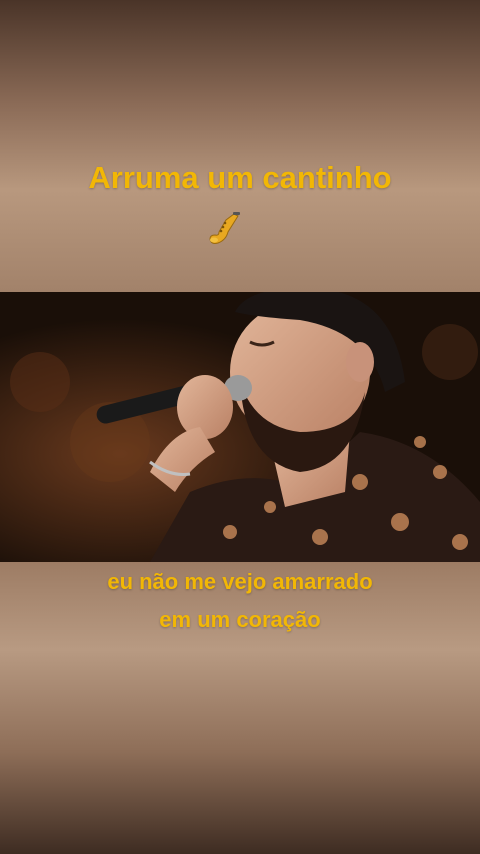  I want to click on song-title: Arruma um cantinho, so click(240, 177).